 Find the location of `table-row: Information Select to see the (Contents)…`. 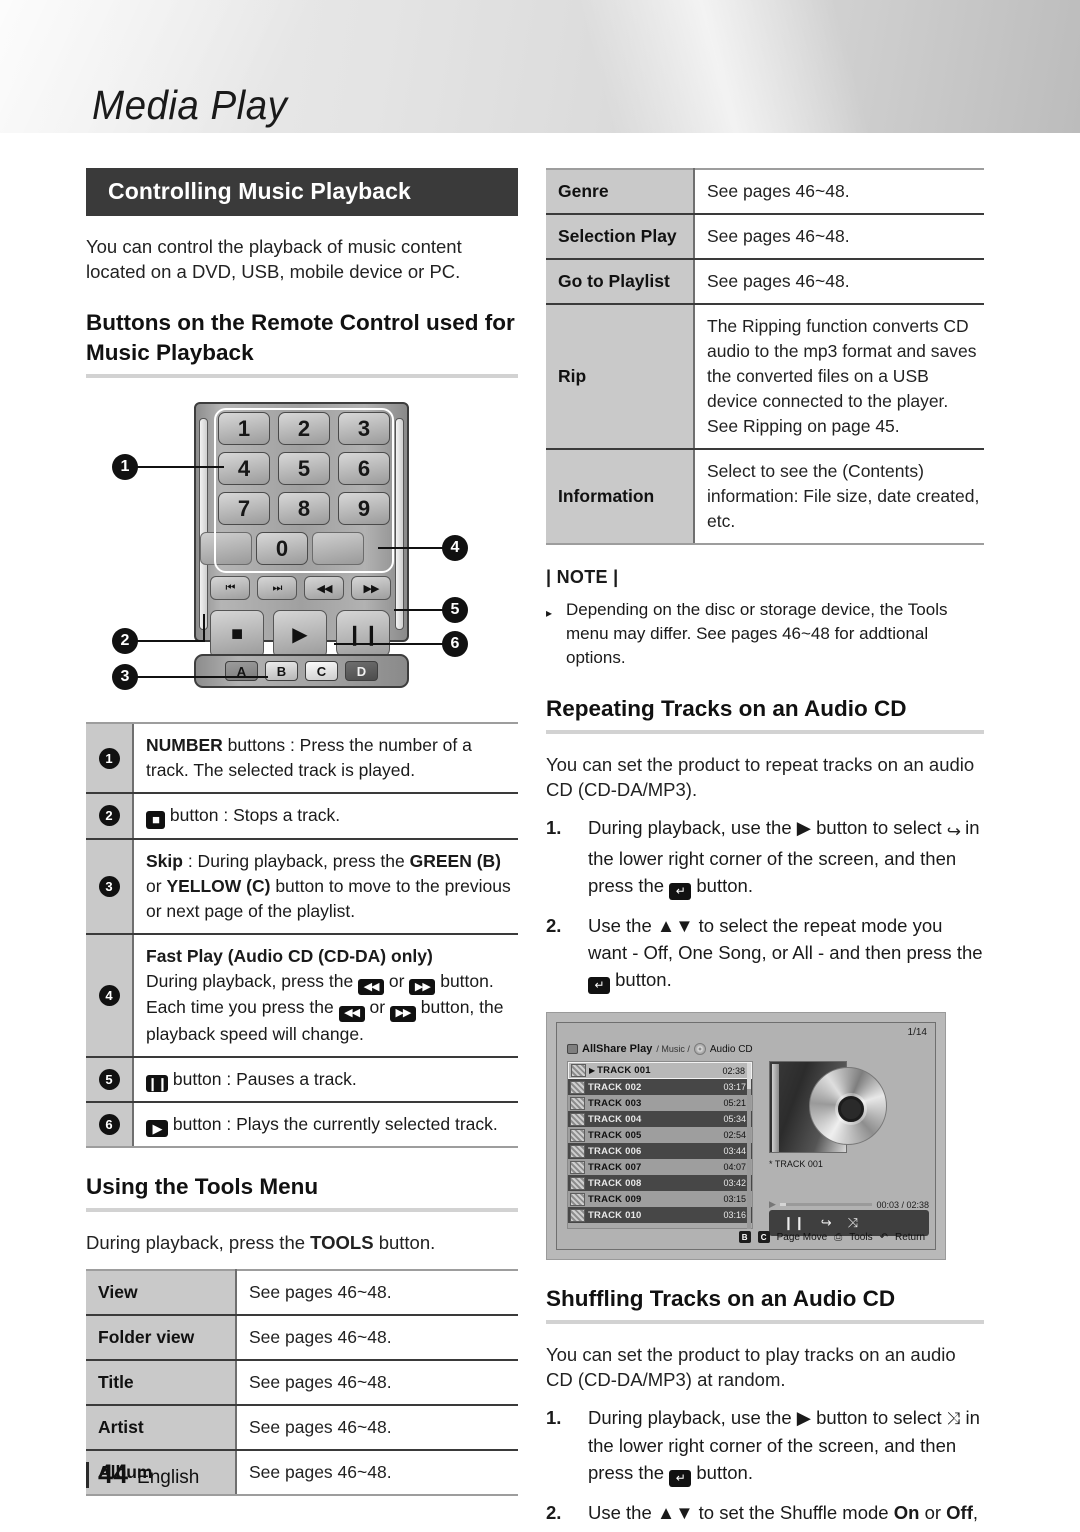

table-row: Information Select to see the (Contents)… is located at coordinates (765, 497).